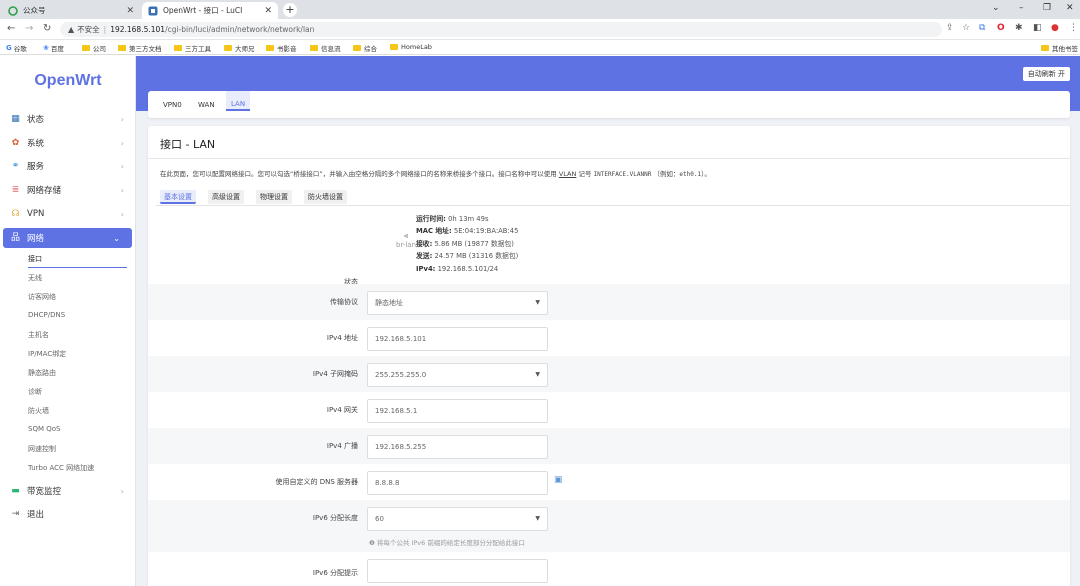 This screenshot has height=586, width=1080. Describe the element at coordinates (1001, 28) in the screenshot. I see `opera-icon: O` at that location.